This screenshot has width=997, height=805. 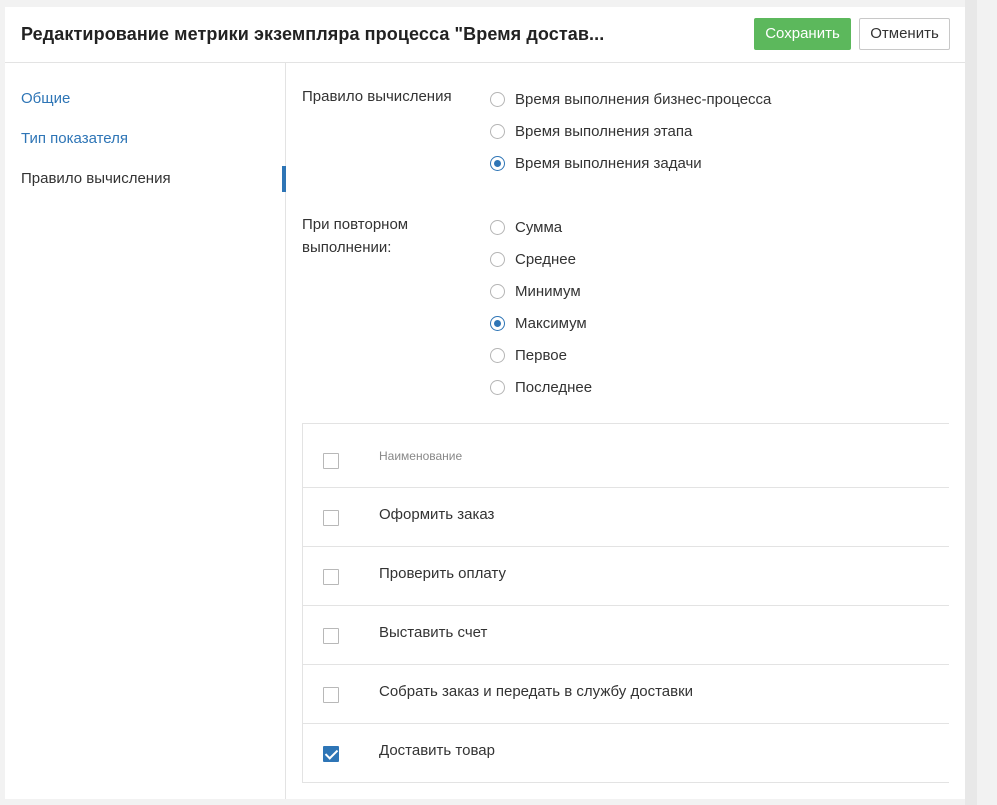 I want to click on radio-repeat-last: Последнее, so click(x=541, y=387).